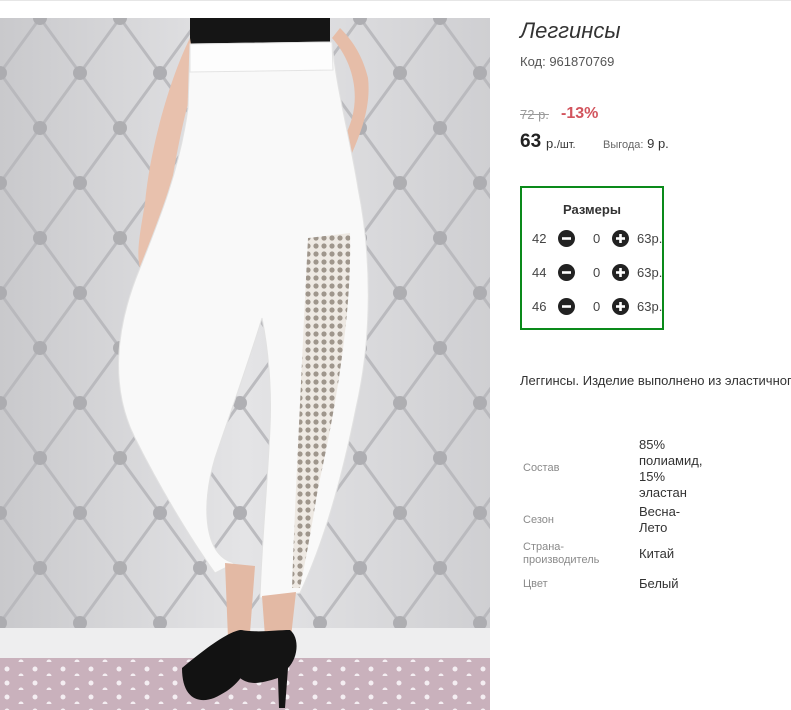 This screenshot has height=710, width=791. I want to click on country-label-line: производитель, so click(561, 560).